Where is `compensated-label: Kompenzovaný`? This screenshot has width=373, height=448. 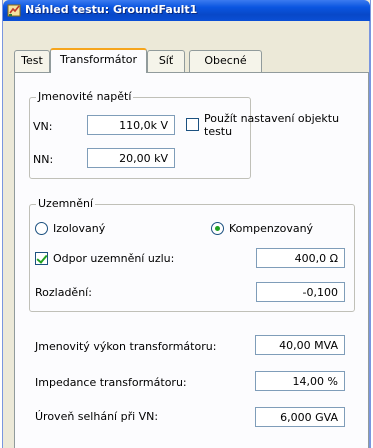 compensated-label: Kompenzovaný is located at coordinates (271, 228).